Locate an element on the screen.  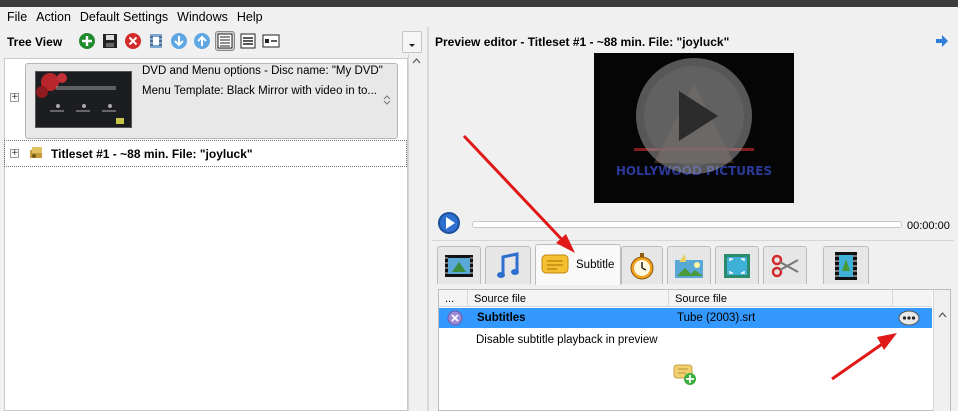
arrow-to-options-button is located at coordinates (864, 357).